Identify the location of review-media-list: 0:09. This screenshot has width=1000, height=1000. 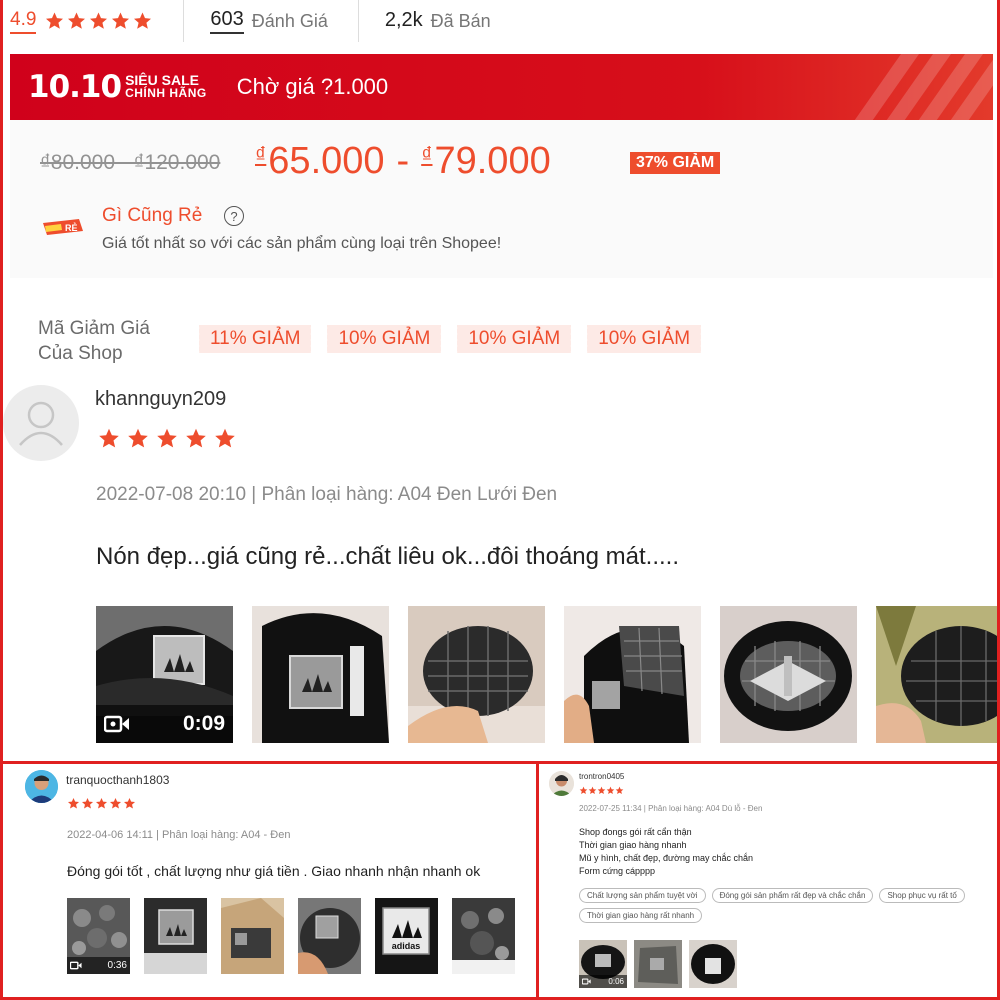
(546, 674).